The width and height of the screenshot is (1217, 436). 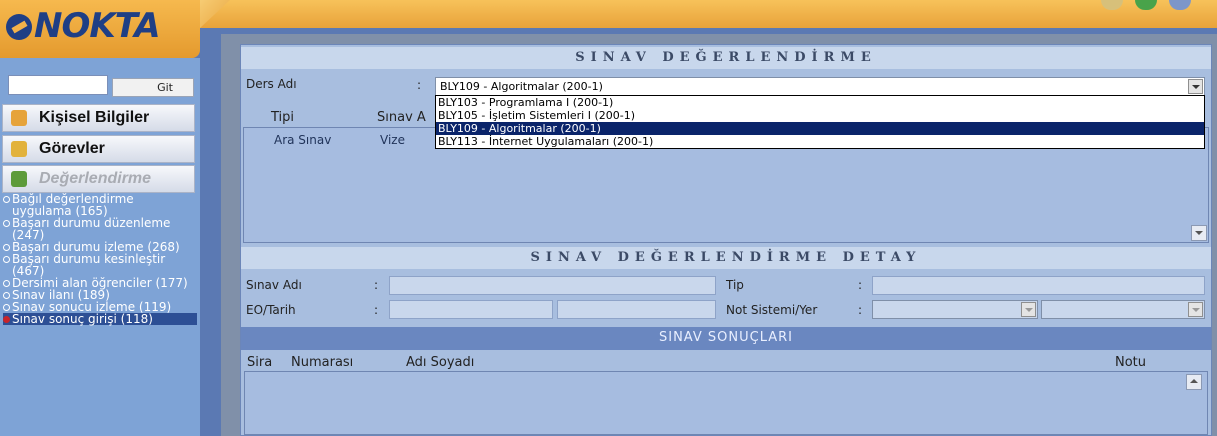 I want to click on chart-icon, so click(x=19, y=179).